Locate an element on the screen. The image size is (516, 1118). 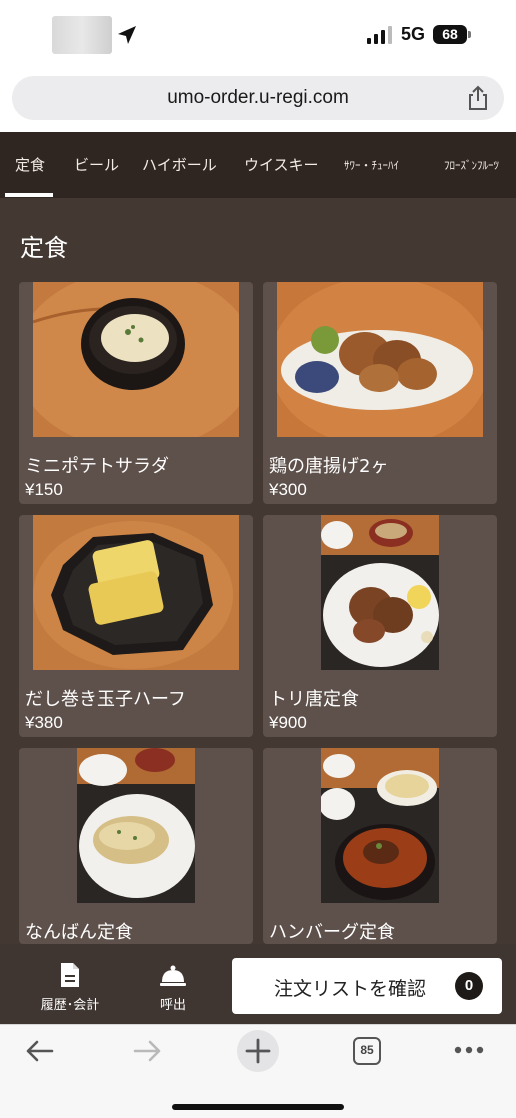
home-indicator is located at coordinates (258, 1107).